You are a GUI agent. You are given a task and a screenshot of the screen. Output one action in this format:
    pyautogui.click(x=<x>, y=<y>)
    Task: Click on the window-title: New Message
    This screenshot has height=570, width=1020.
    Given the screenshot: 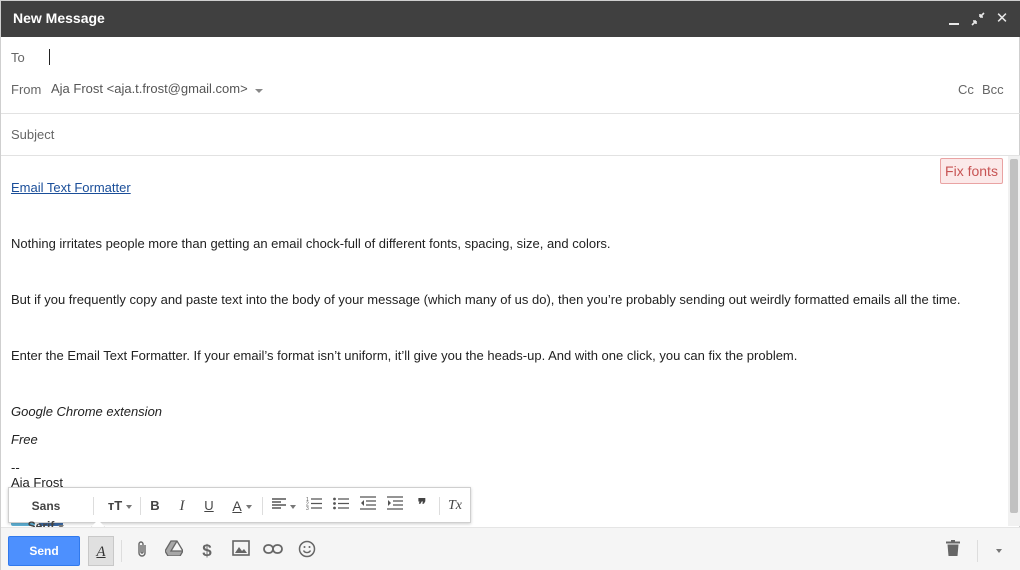 What is the action you would take?
    pyautogui.click(x=59, y=18)
    